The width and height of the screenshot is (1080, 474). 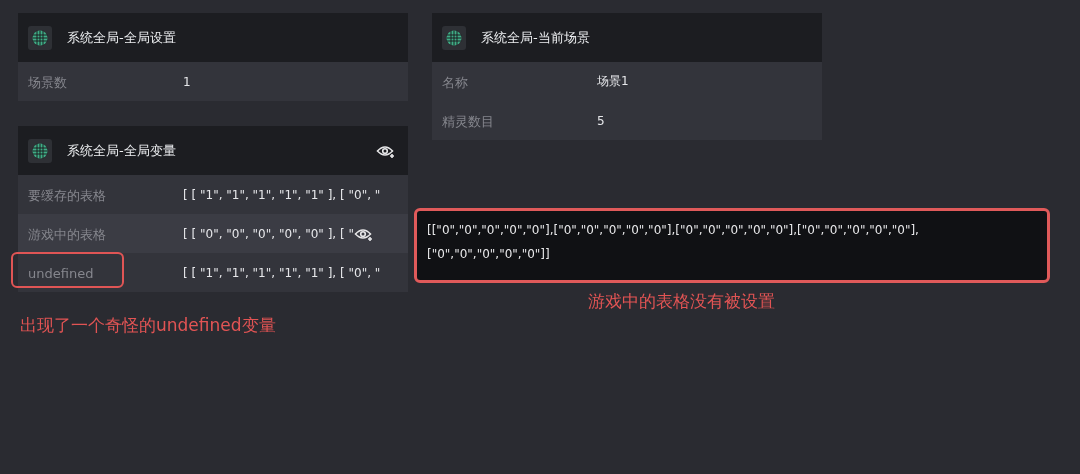 What do you see at coordinates (187, 81) in the screenshot?
I see `property-value: 1` at bounding box center [187, 81].